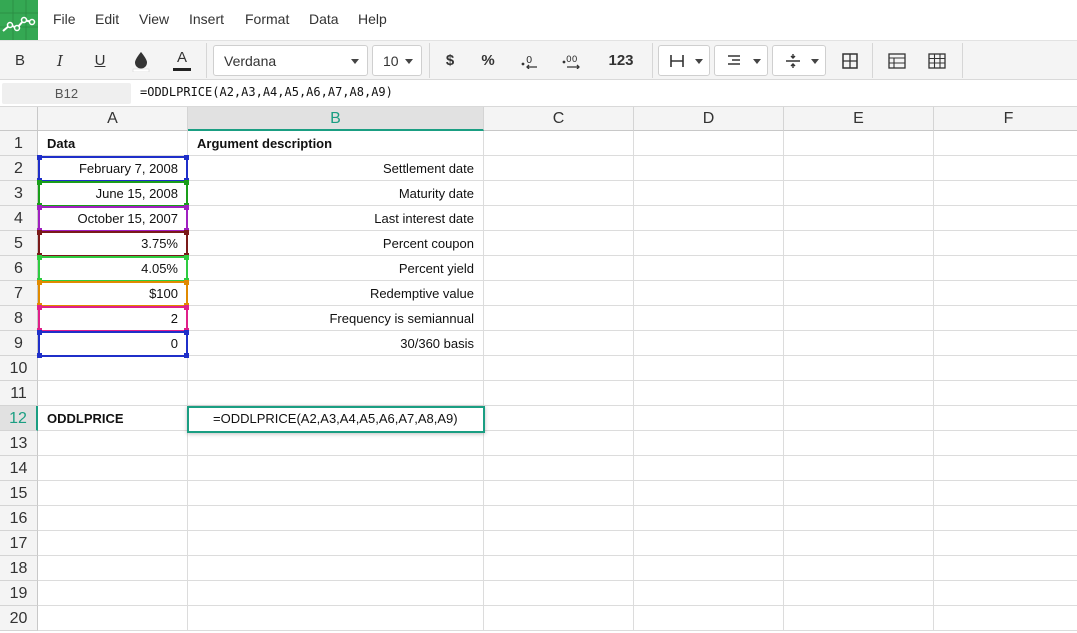 This screenshot has height=633, width=1077. I want to click on font-family-select: Verdana, so click(290, 60).